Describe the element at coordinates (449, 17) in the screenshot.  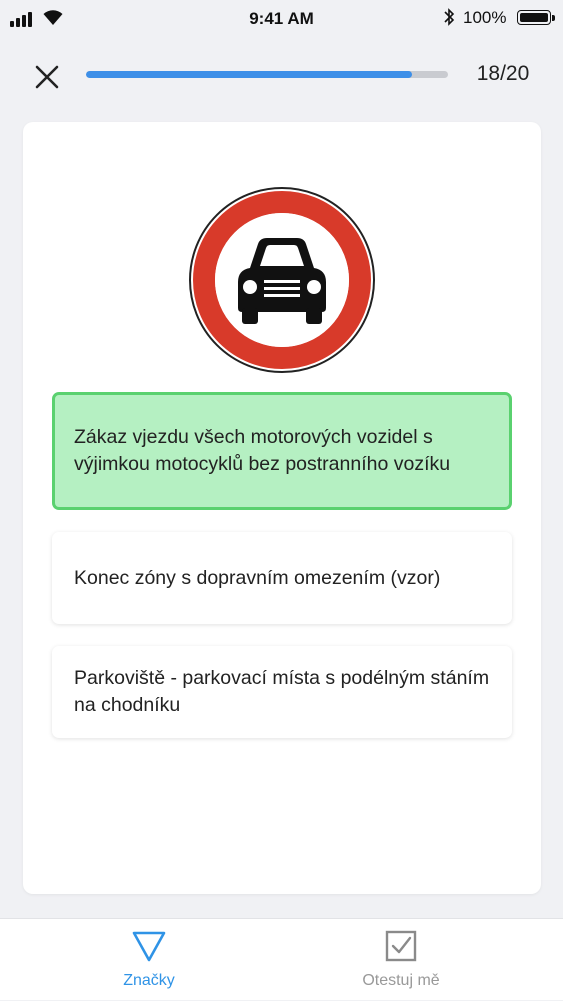
I see `bluetooth-icon` at that location.